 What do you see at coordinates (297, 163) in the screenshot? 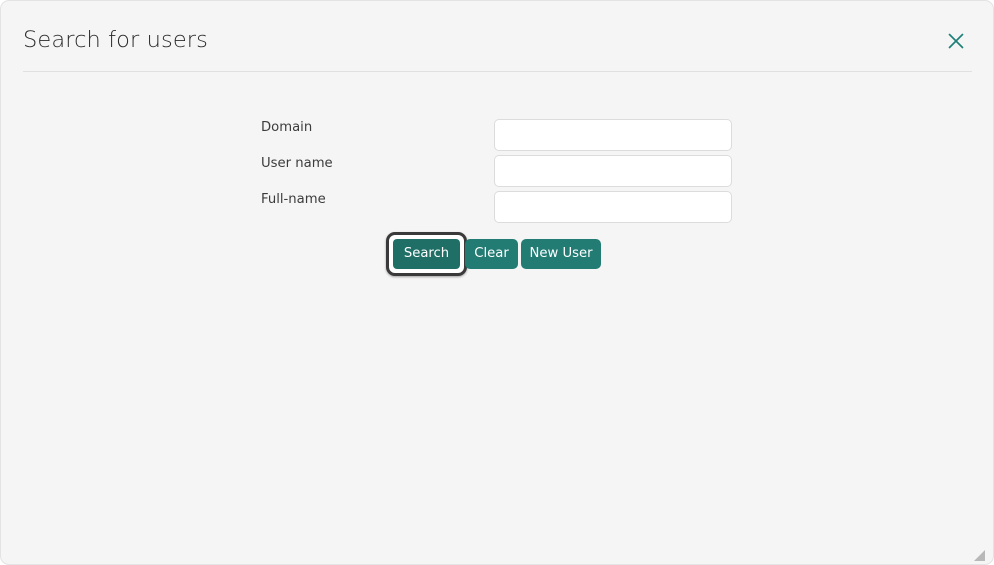
I see `user-name-label: User name` at bounding box center [297, 163].